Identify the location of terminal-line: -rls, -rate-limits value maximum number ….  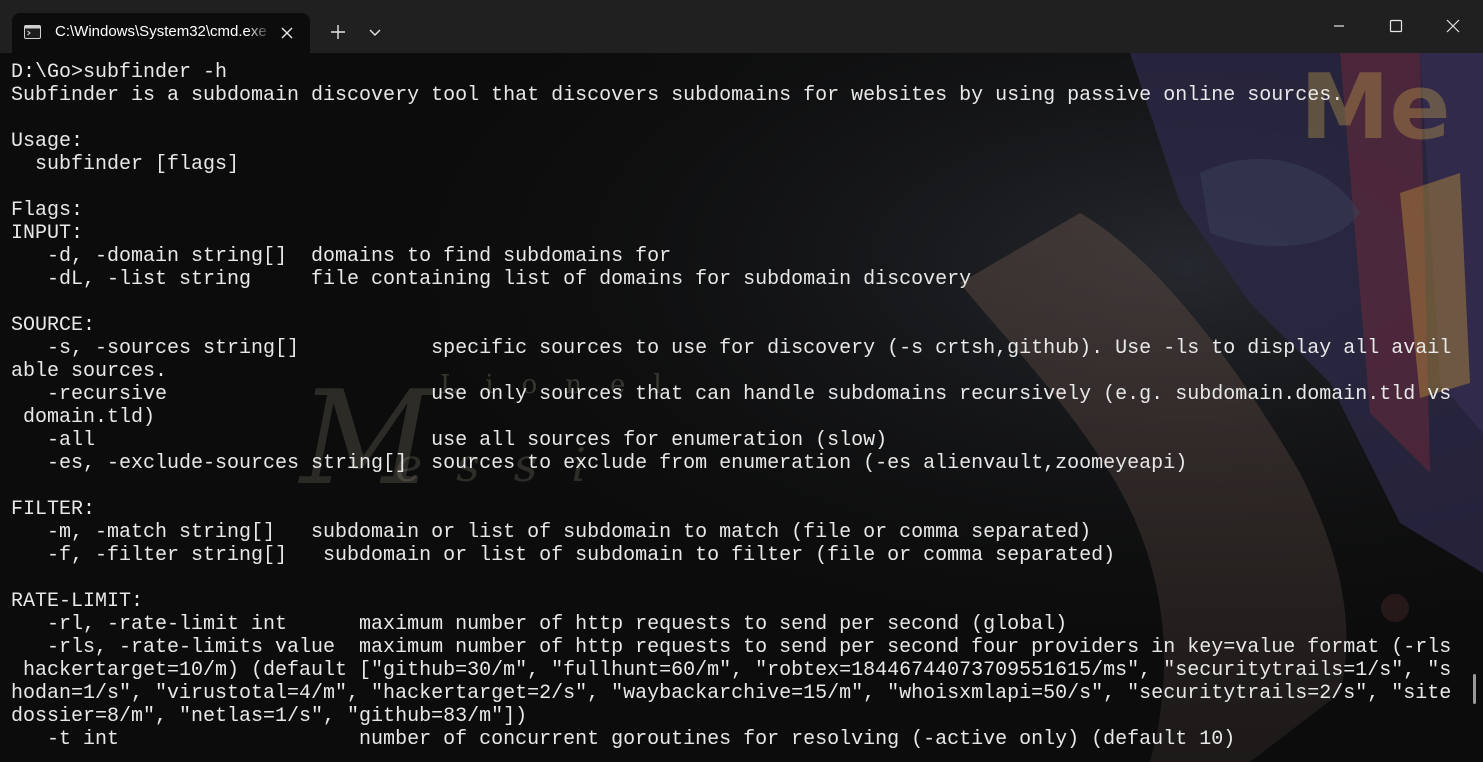
(731, 647).